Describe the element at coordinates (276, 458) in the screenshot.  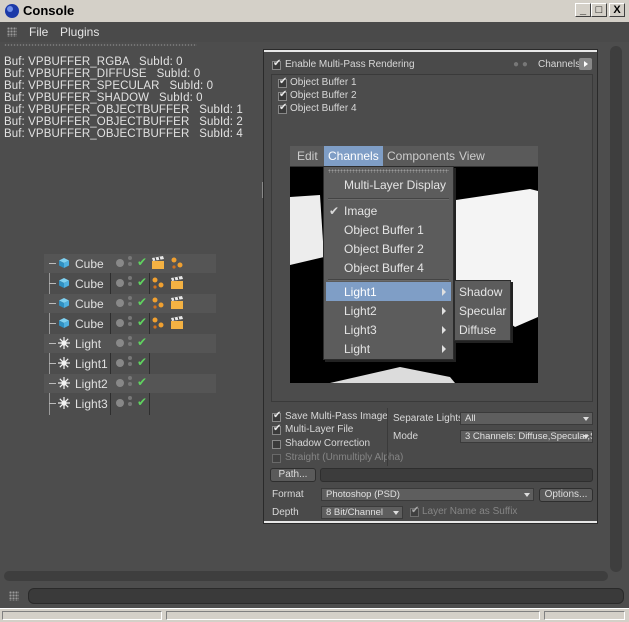
I see `straight-alpha-checkbox` at that location.